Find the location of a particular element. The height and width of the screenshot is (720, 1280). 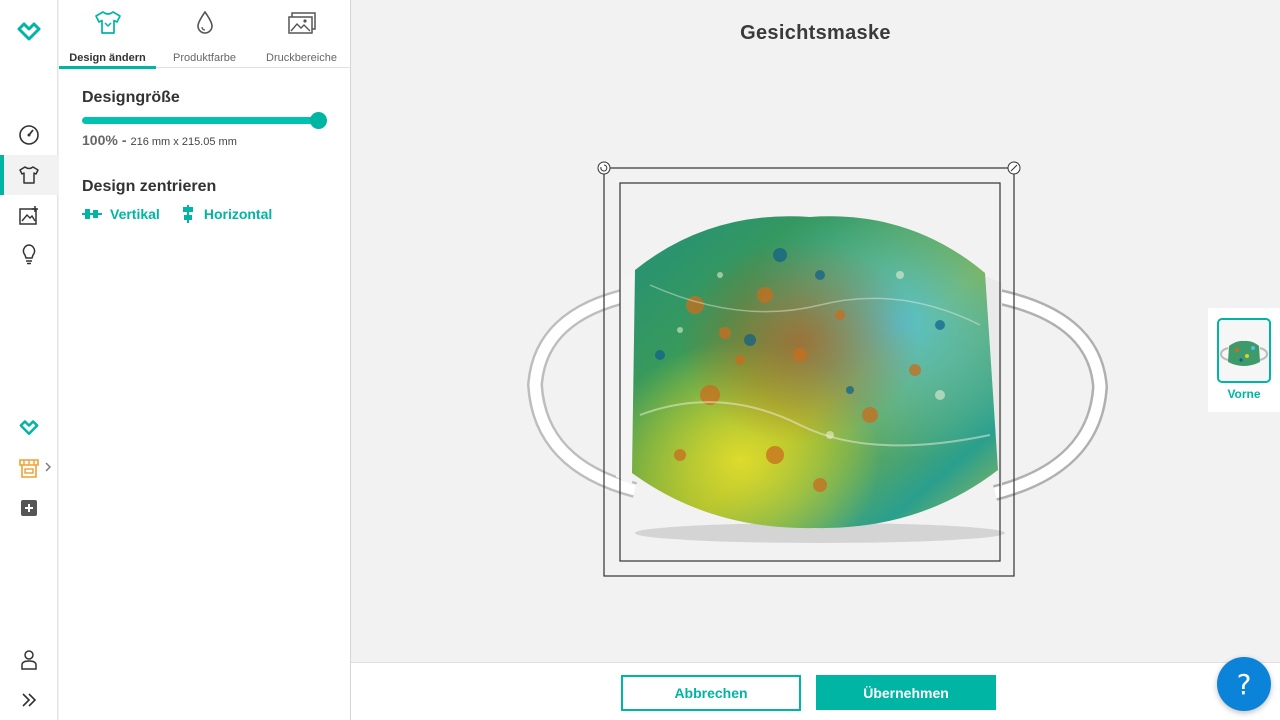

panel-tabs: Design ändern Produktfarbe Druckbereiche is located at coordinates (204, 34).